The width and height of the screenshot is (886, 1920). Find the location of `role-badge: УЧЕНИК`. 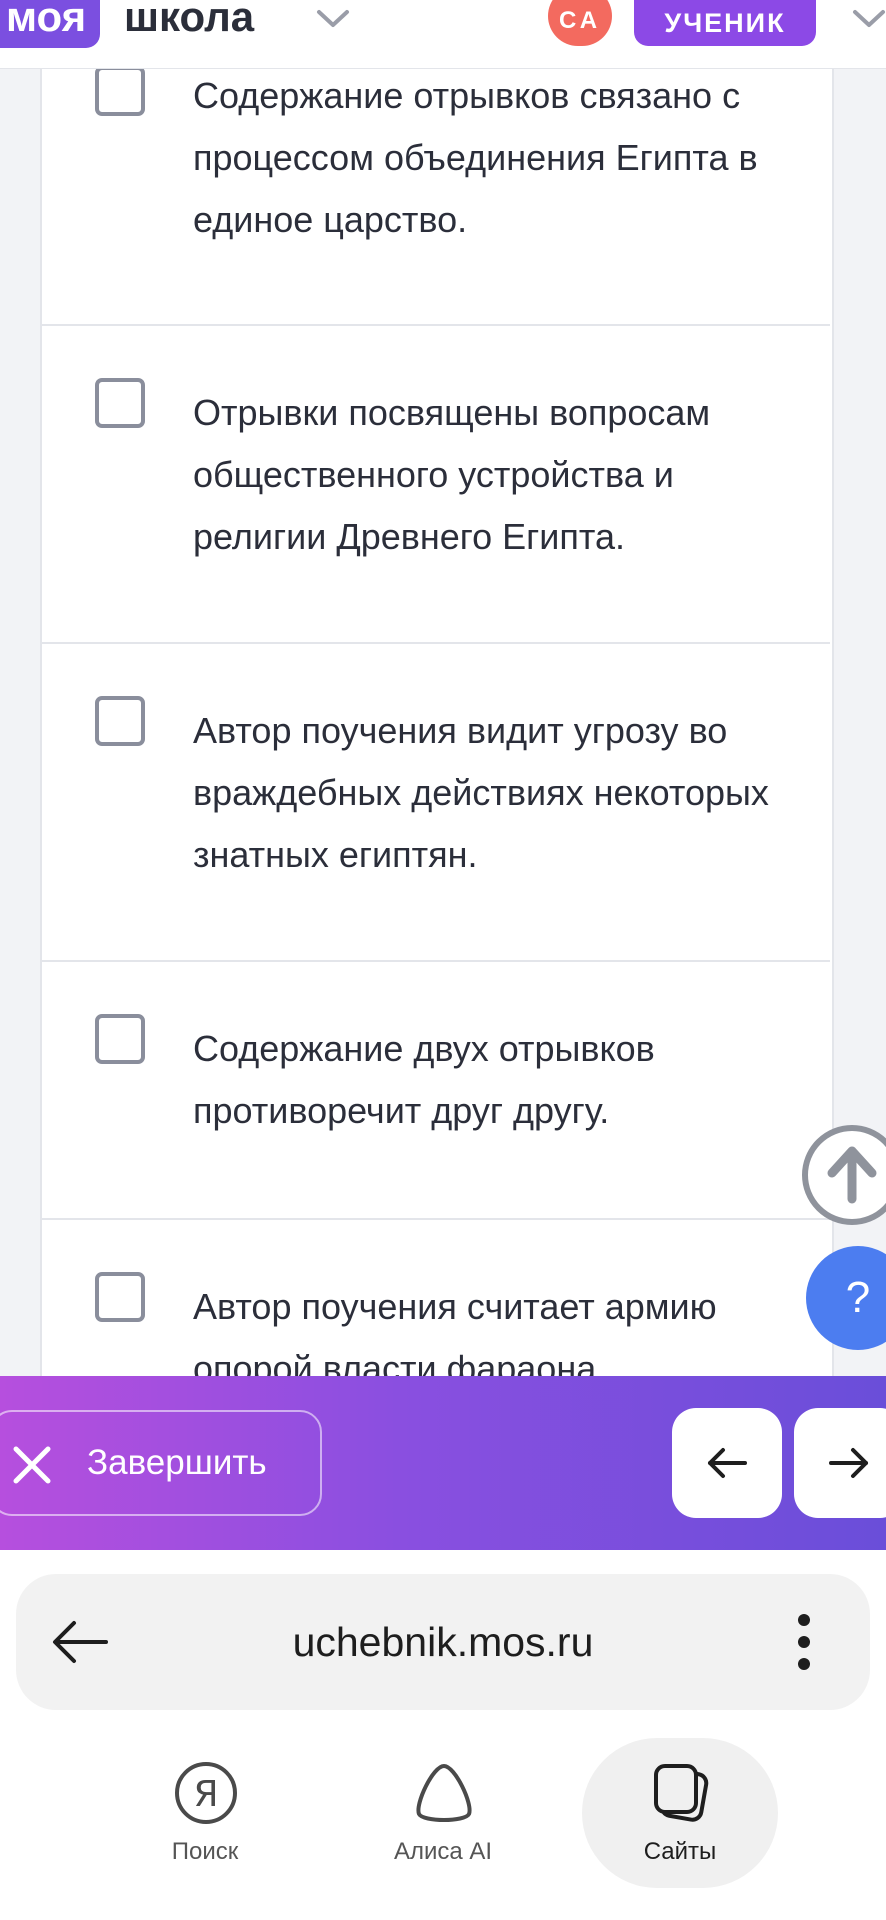

role-badge: УЧЕНИК is located at coordinates (725, 23).